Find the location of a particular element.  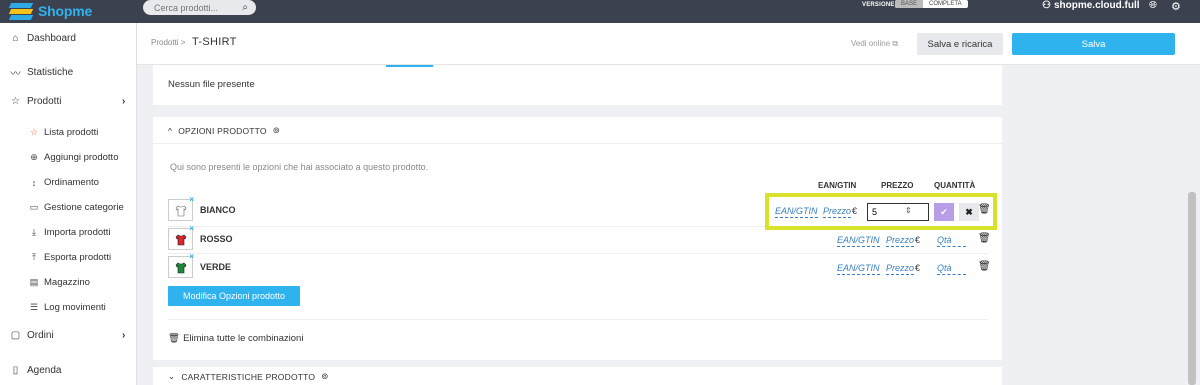

sidebar-subitem-aggiungi-prodotto: ⊕ Aggiungi prodotto is located at coordinates (73, 157).